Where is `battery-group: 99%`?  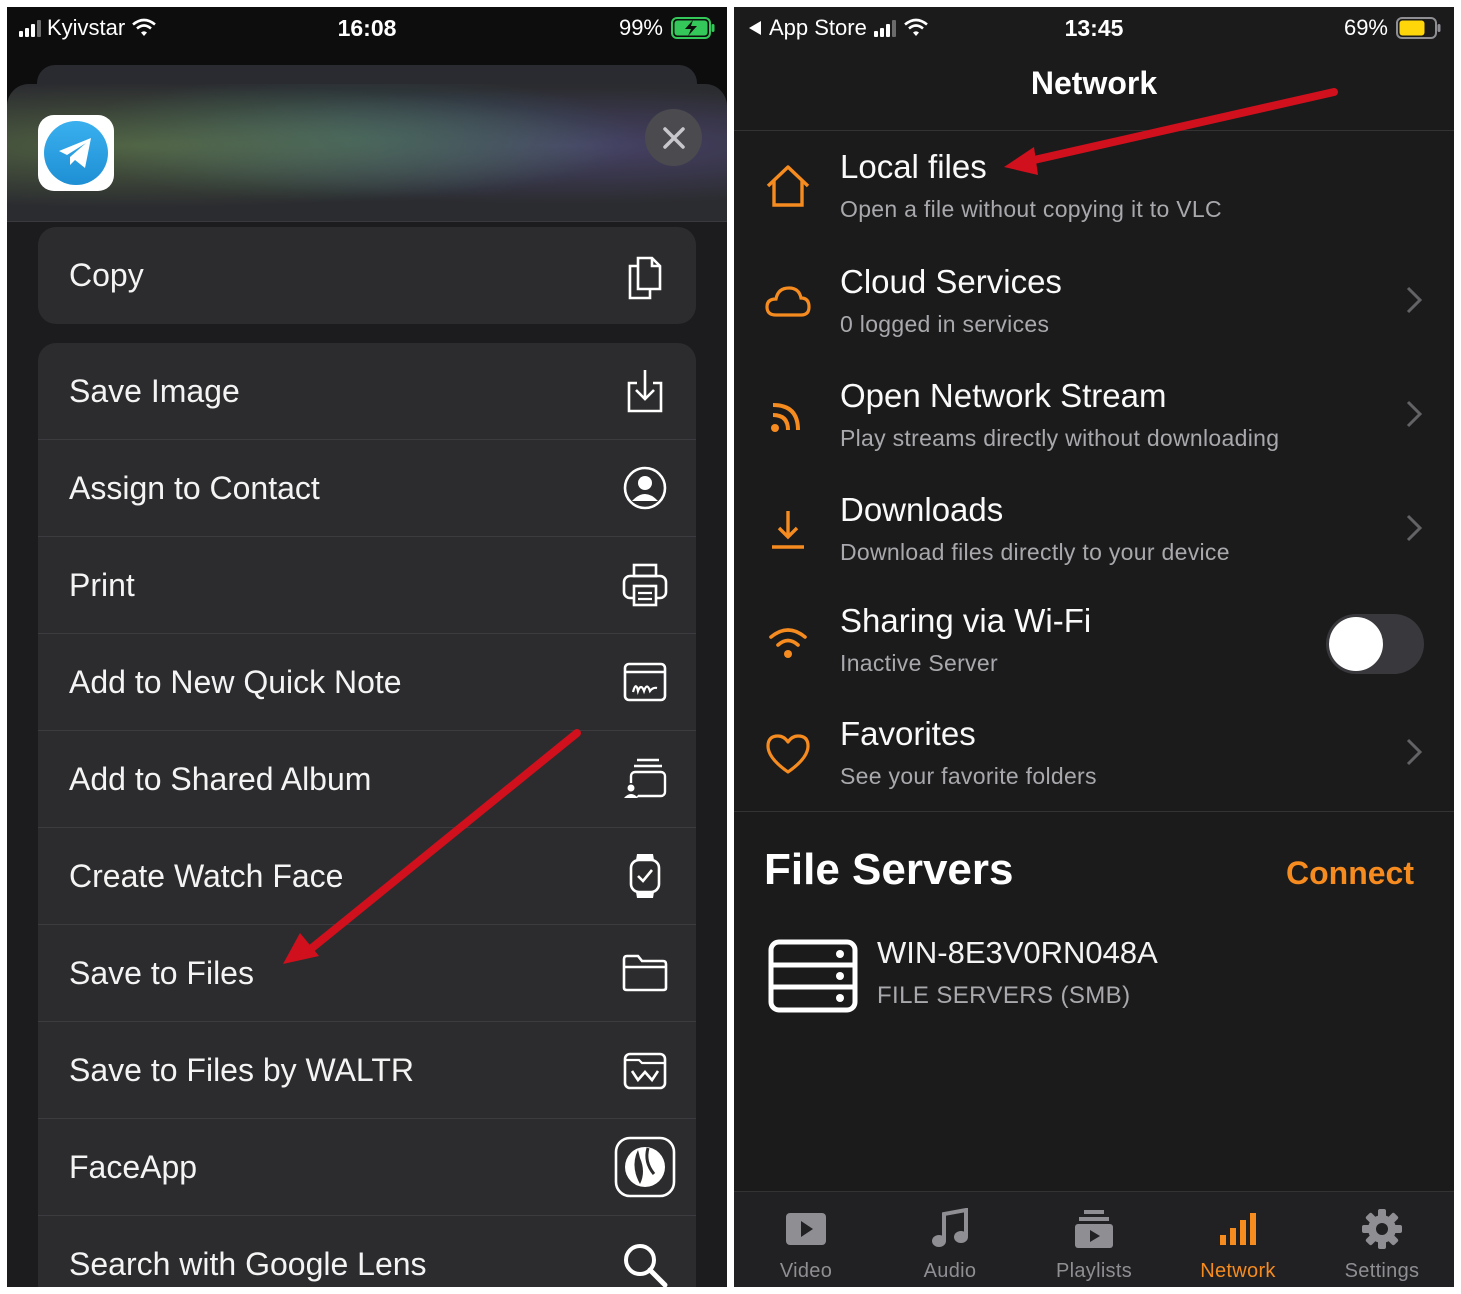
battery-group: 99% is located at coordinates (667, 28).